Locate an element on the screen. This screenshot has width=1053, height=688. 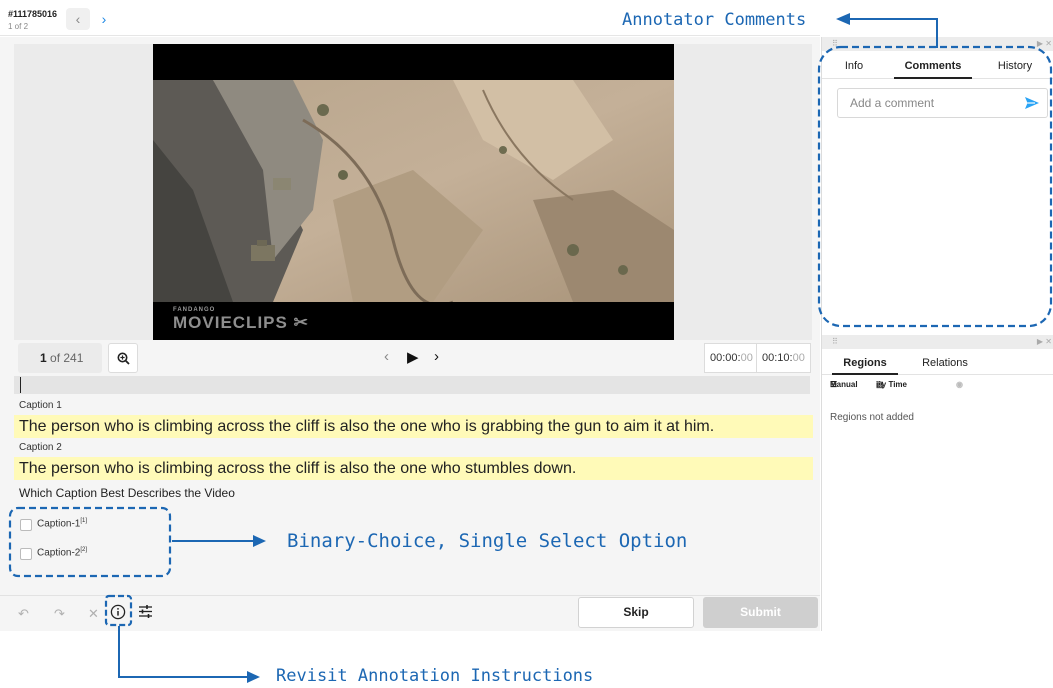
next-frame-button: › is located at coordinates (436, 356).